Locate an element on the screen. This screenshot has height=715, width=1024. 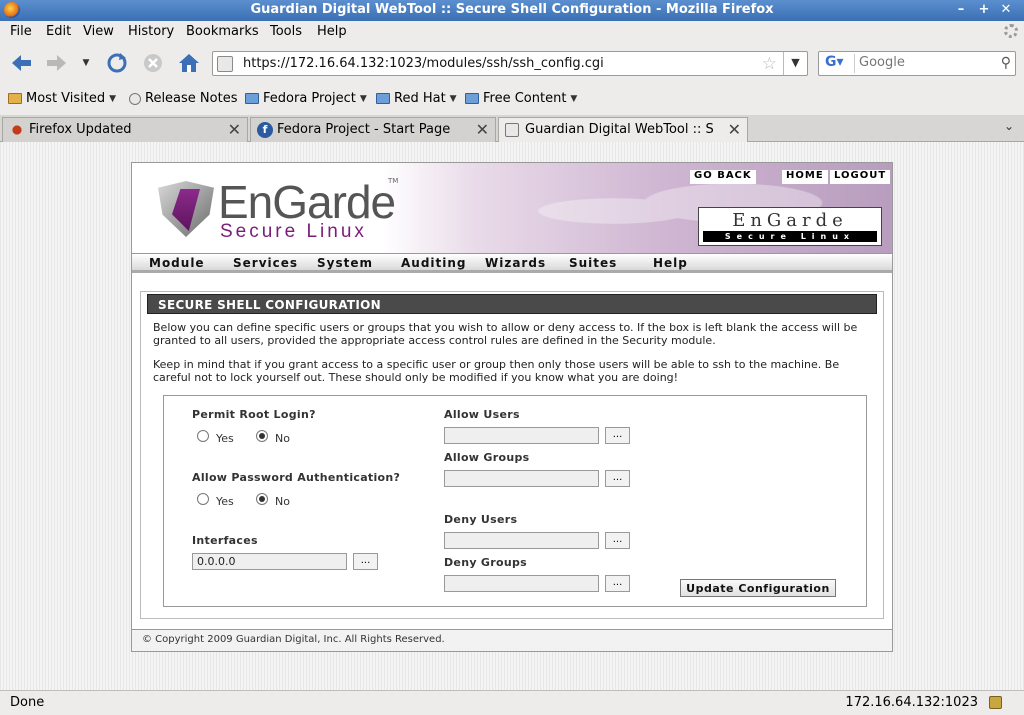
home-icon is located at coordinates (189, 63).